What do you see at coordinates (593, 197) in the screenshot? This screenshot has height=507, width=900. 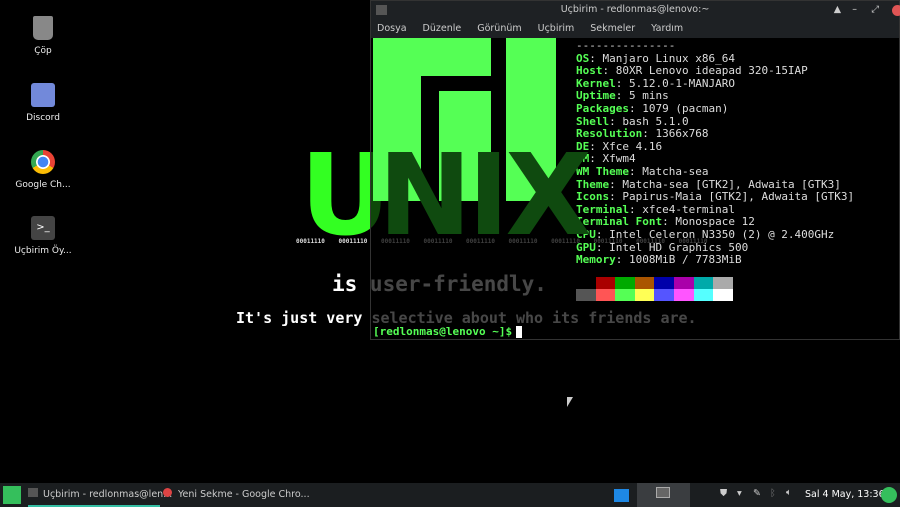 I see `info-key: Icons` at bounding box center [593, 197].